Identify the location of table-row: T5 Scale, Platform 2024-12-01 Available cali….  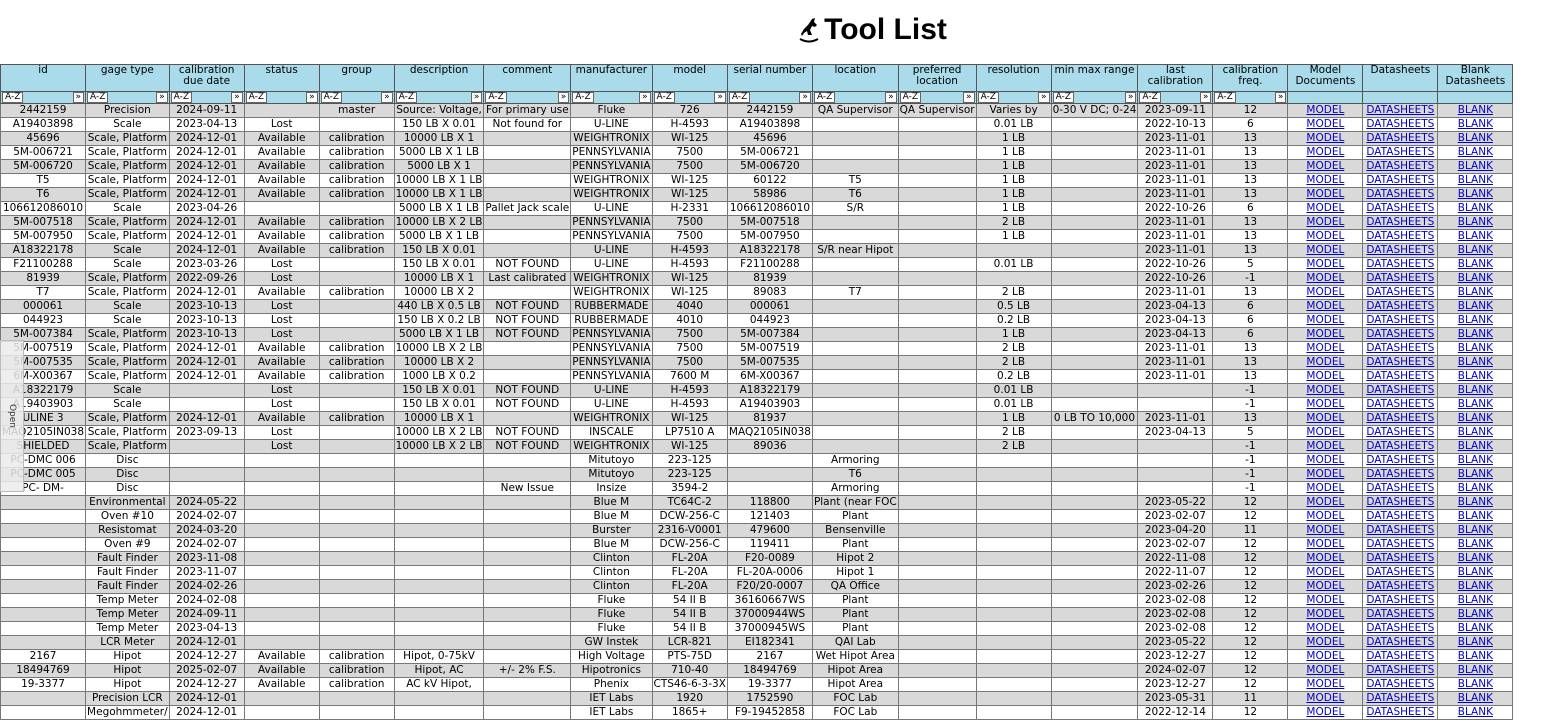
(757, 180).